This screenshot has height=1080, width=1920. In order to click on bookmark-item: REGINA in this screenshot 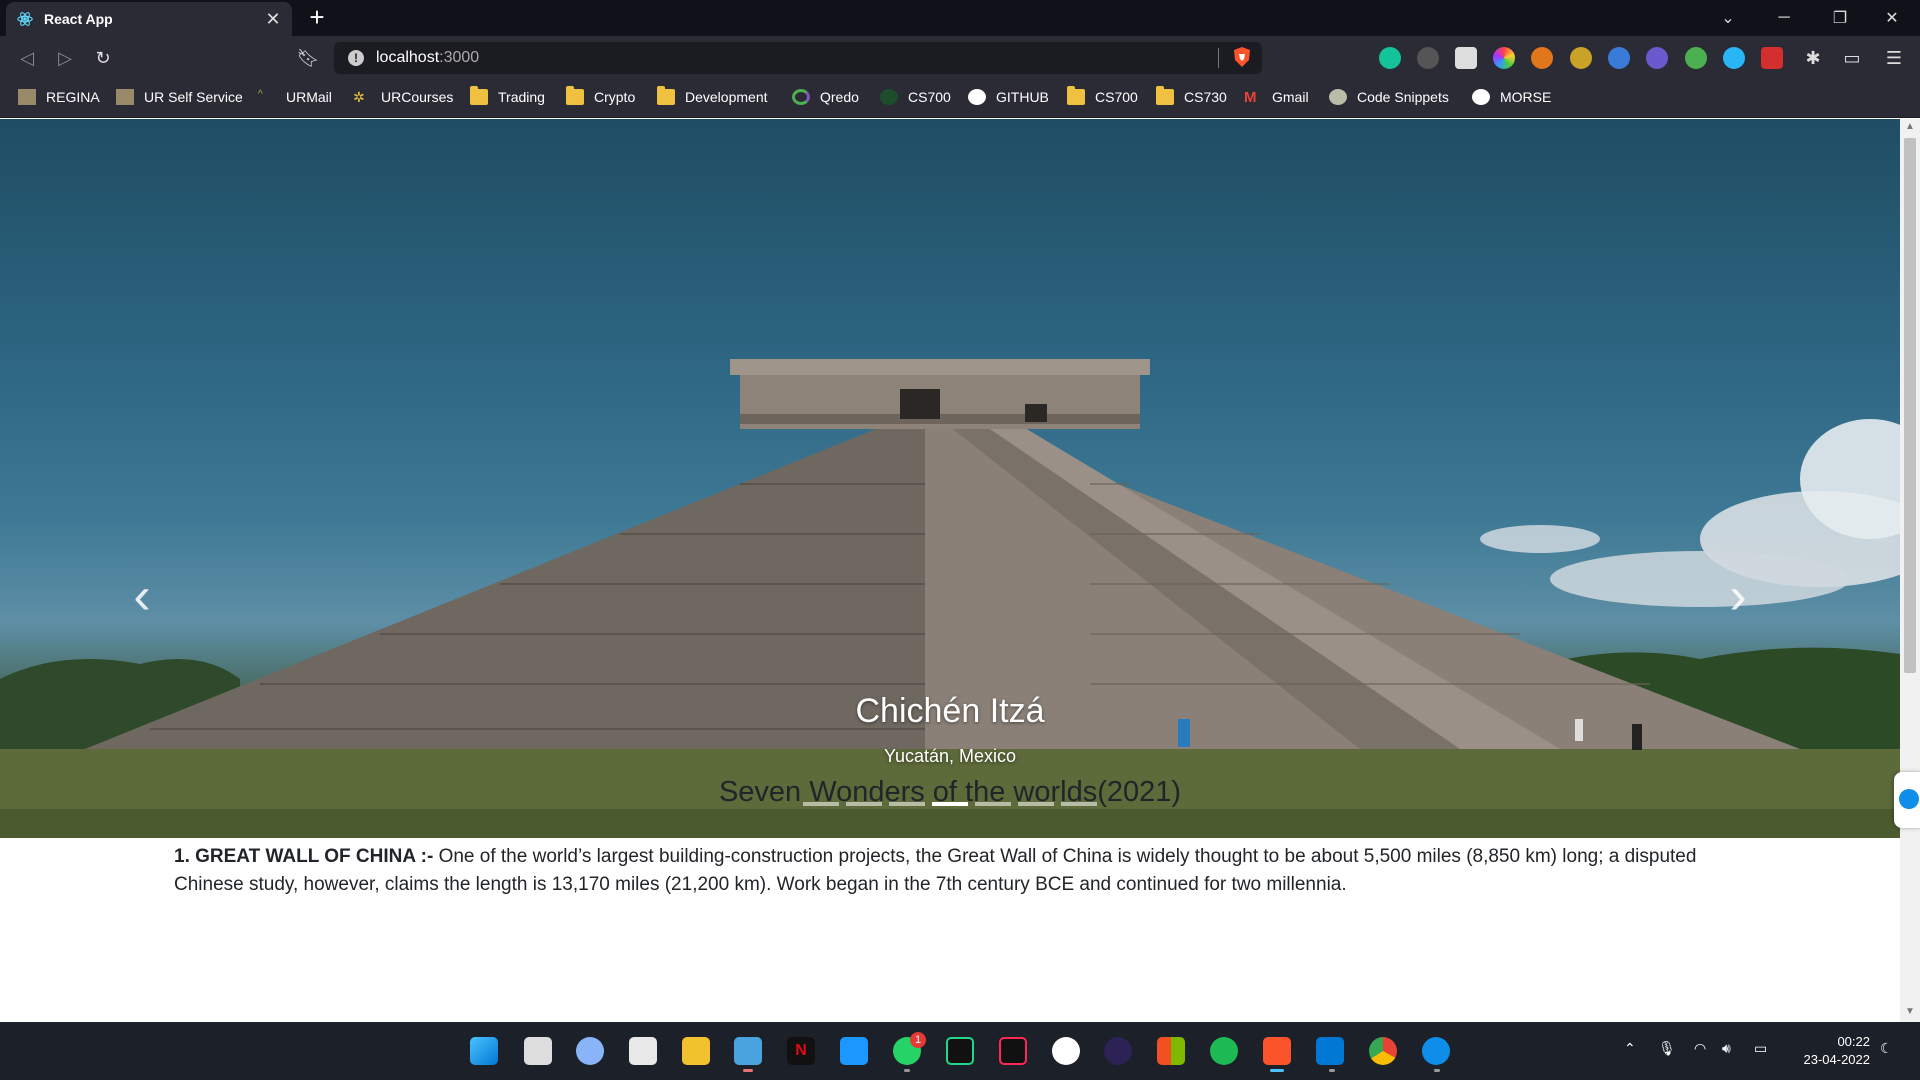, I will do `click(59, 97)`.